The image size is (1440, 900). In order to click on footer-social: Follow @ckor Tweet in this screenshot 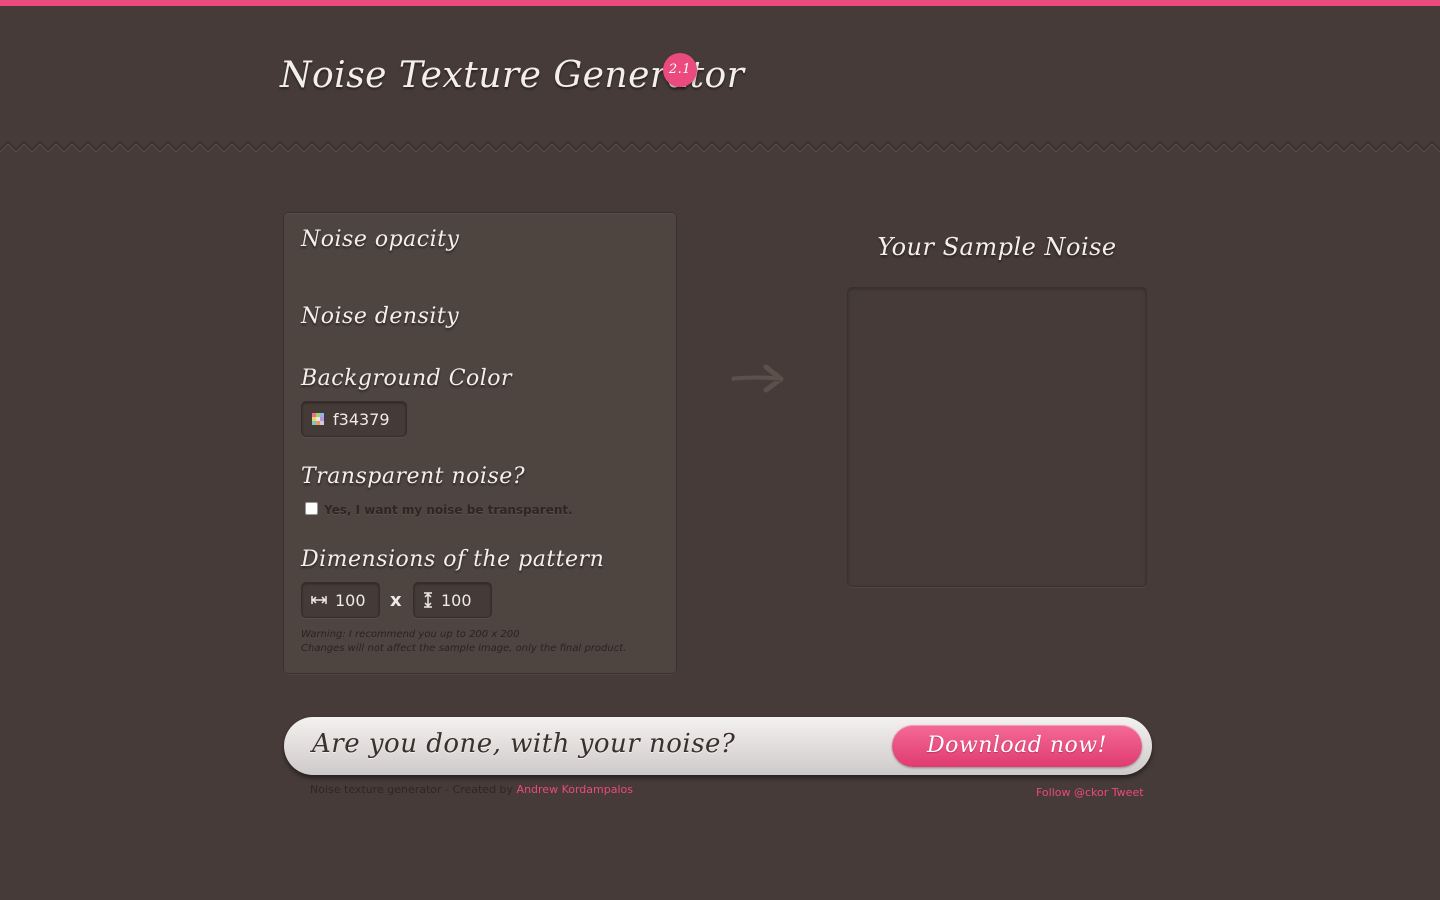, I will do `click(1090, 792)`.